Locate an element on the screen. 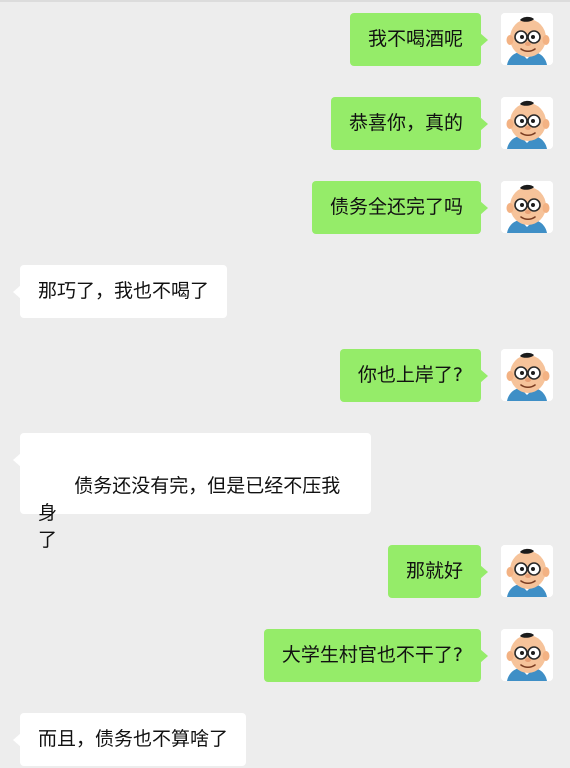 The width and height of the screenshot is (570, 768). message-text: 那就好 is located at coordinates (434, 571).